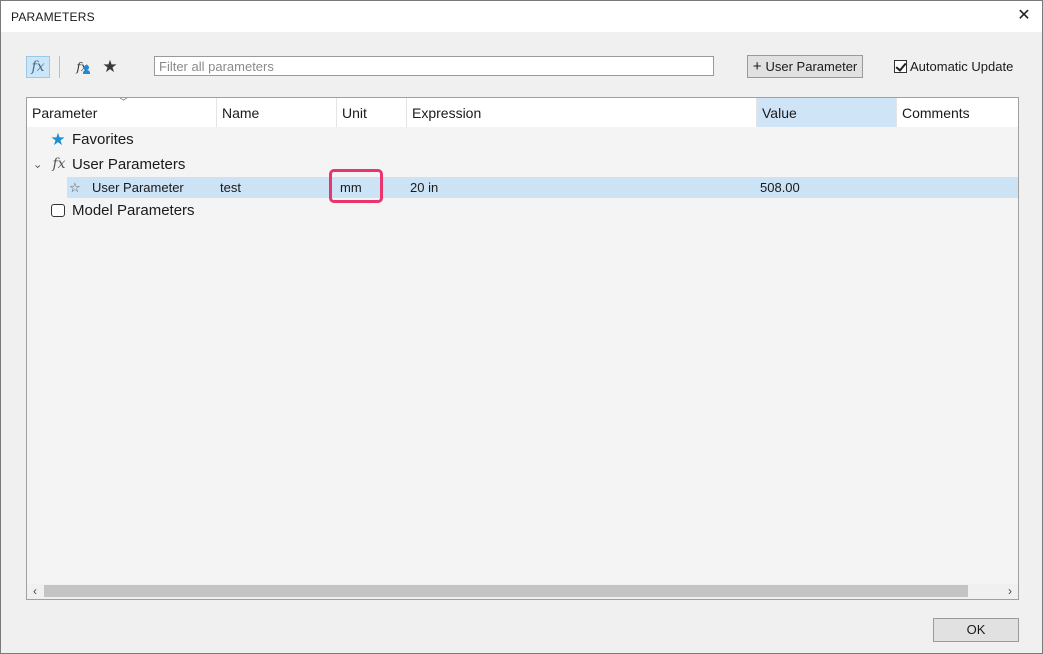 The height and width of the screenshot is (654, 1043). What do you see at coordinates (506, 591) in the screenshot?
I see `scrollbar-thumb` at bounding box center [506, 591].